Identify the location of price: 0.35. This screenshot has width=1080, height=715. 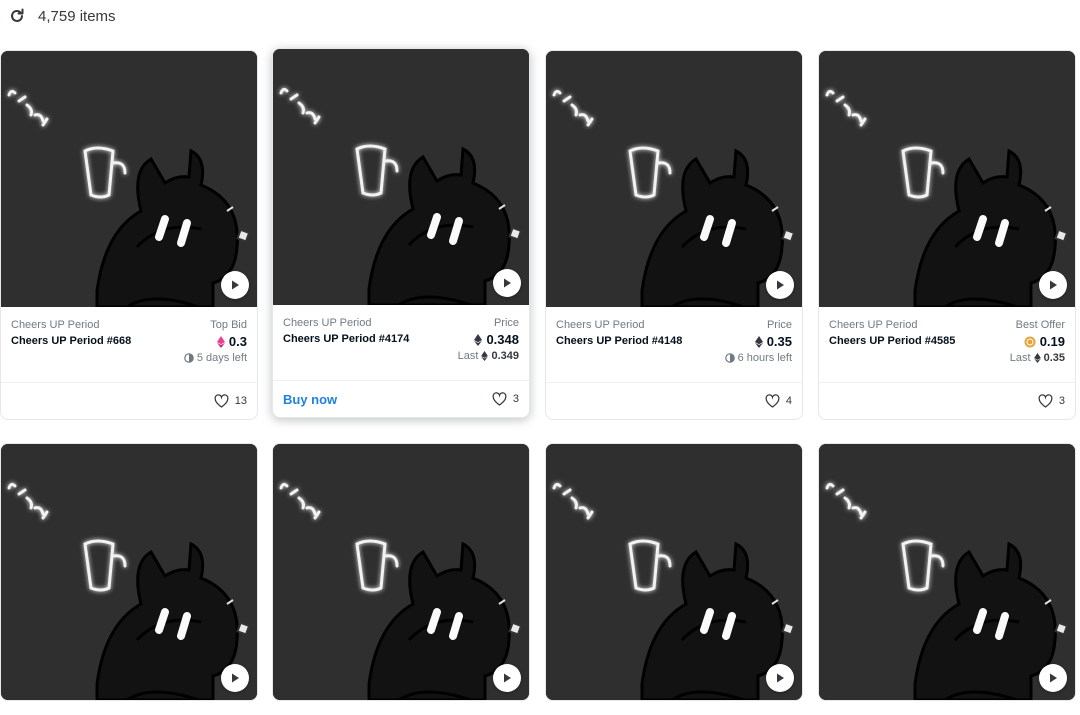
(773, 341).